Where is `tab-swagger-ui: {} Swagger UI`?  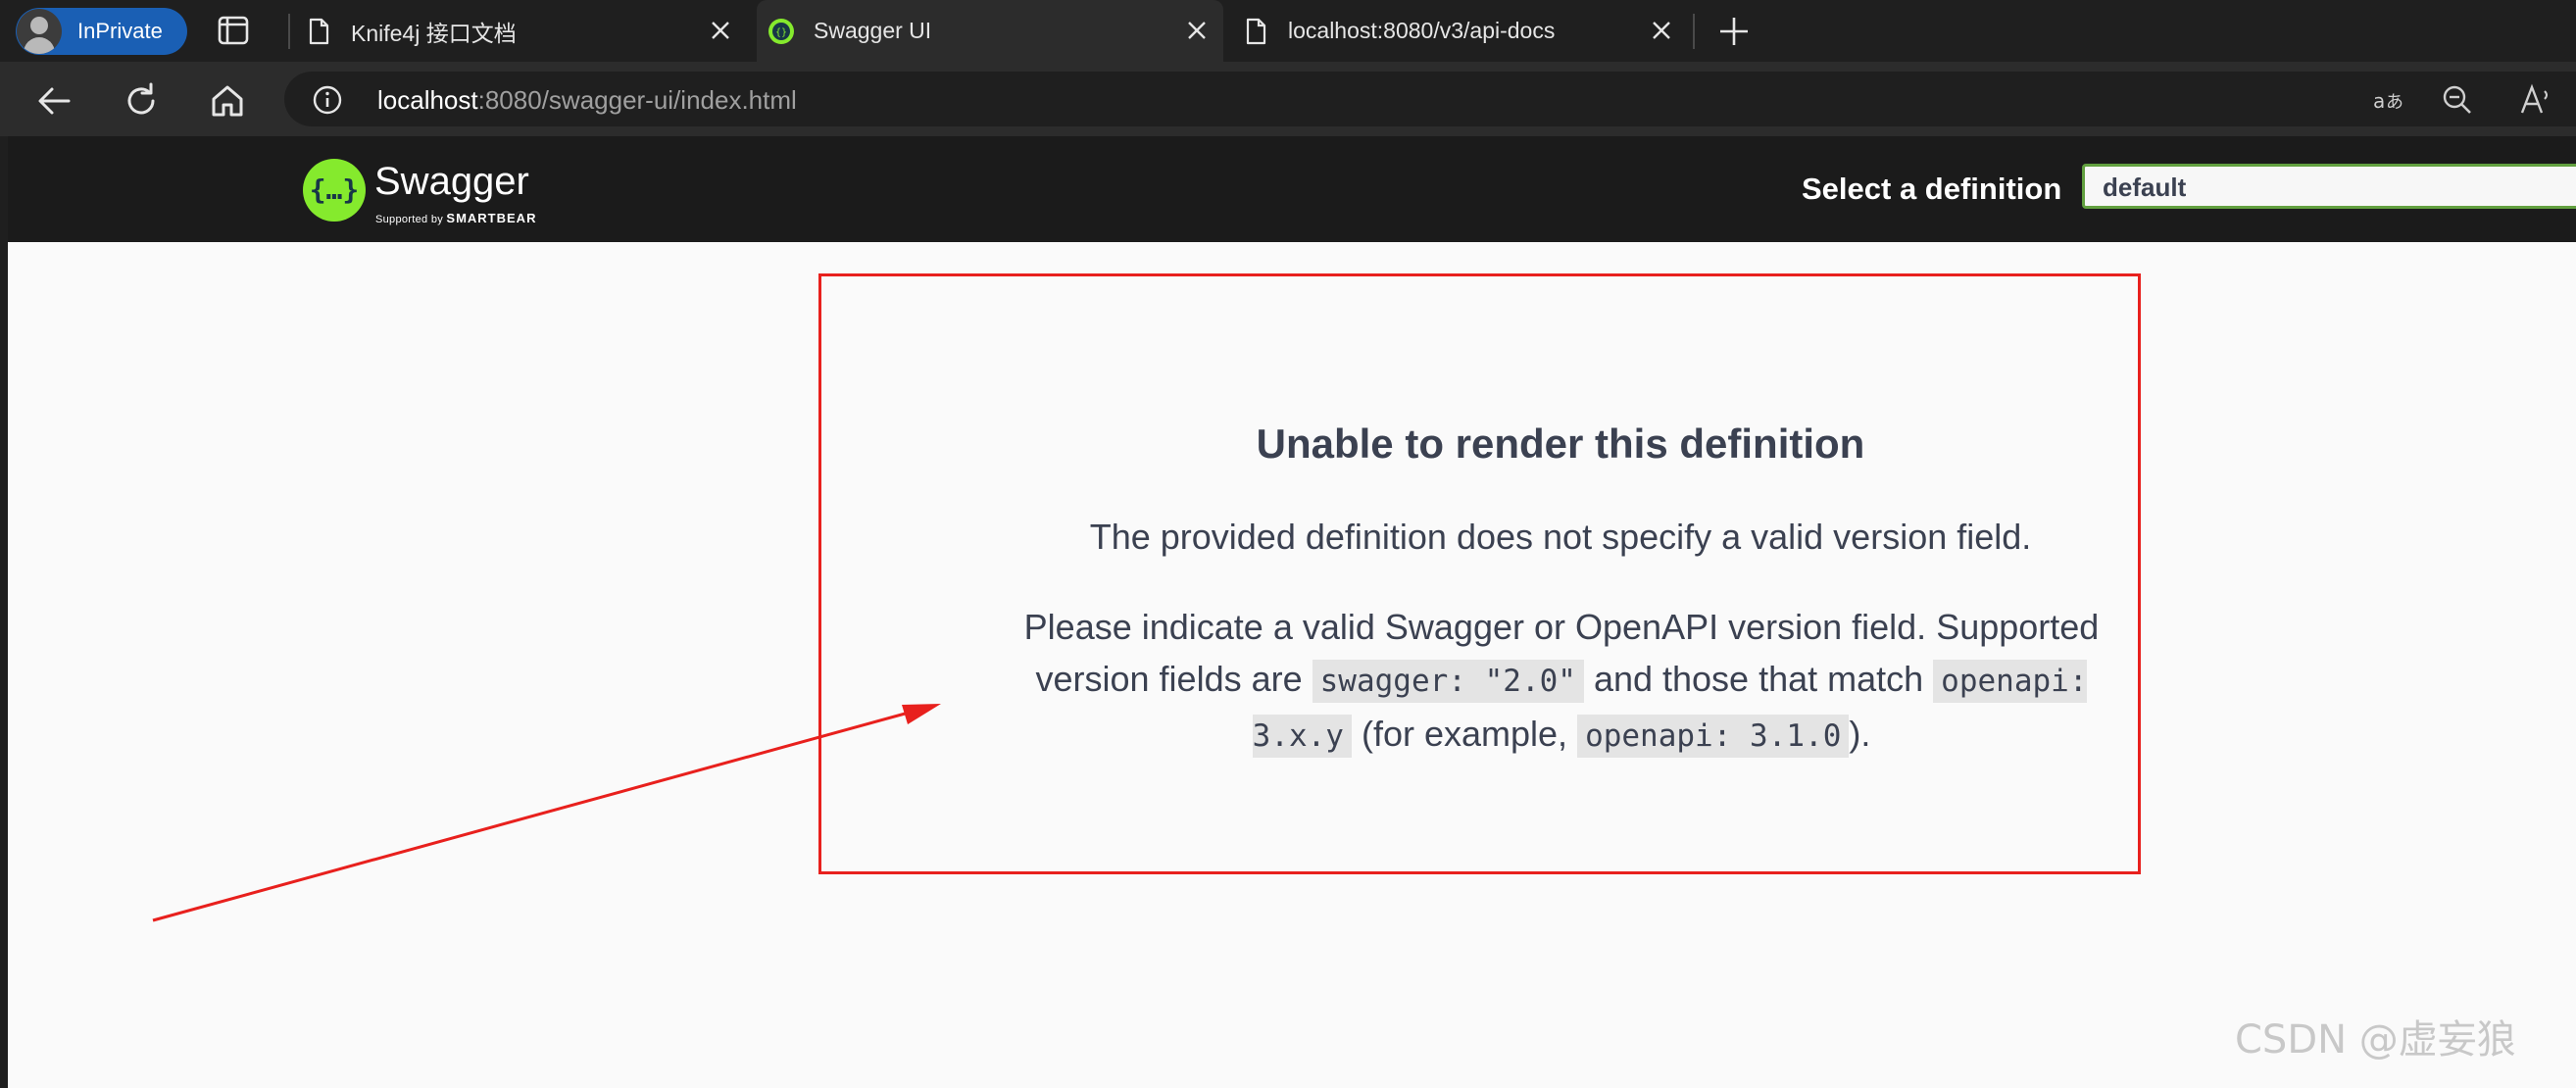
tab-swagger-ui: {} Swagger UI is located at coordinates (990, 31).